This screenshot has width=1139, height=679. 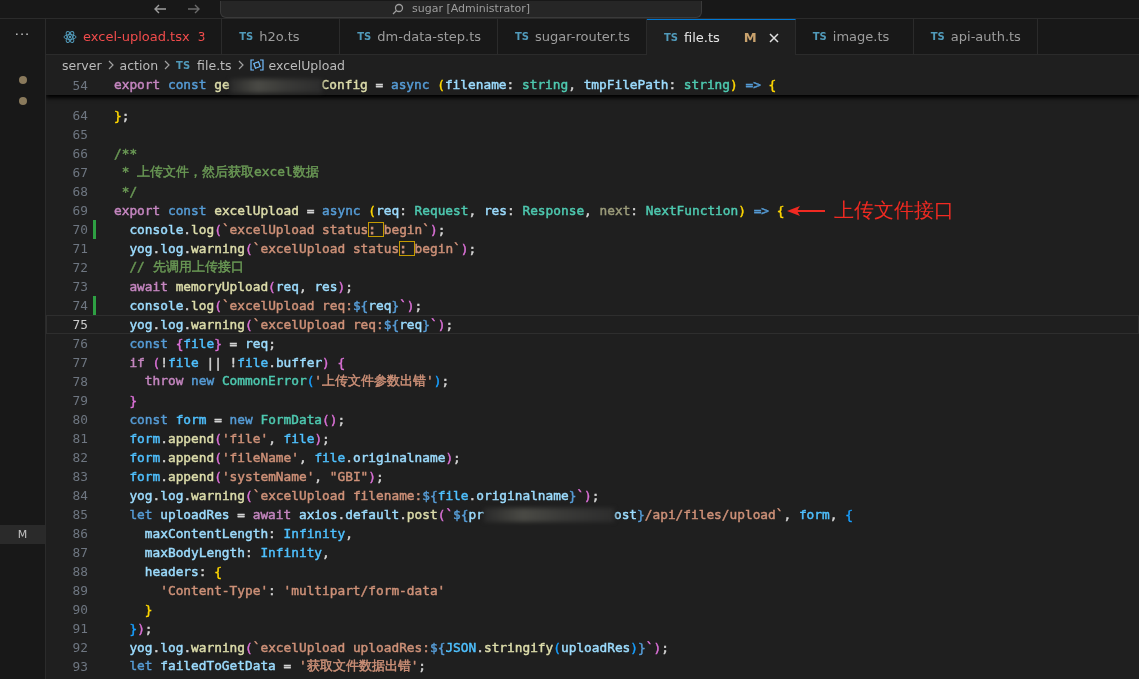 What do you see at coordinates (237, 419) in the screenshot?
I see `code-line: const form = new FormData();` at bounding box center [237, 419].